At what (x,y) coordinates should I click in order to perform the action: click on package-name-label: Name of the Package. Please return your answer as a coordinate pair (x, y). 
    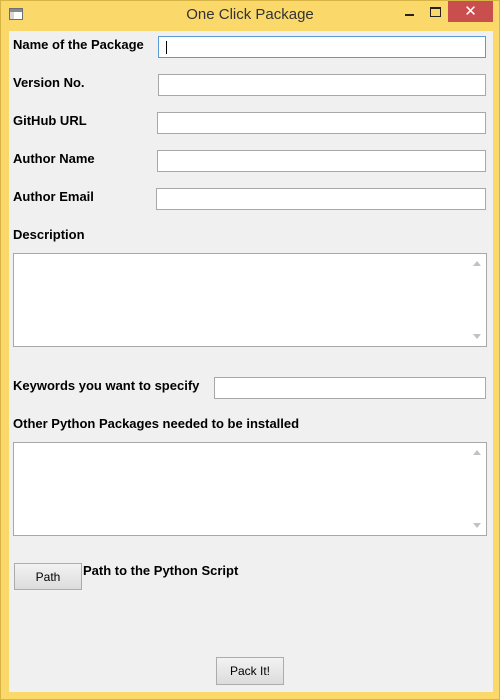
    Looking at the image, I should click on (78, 44).